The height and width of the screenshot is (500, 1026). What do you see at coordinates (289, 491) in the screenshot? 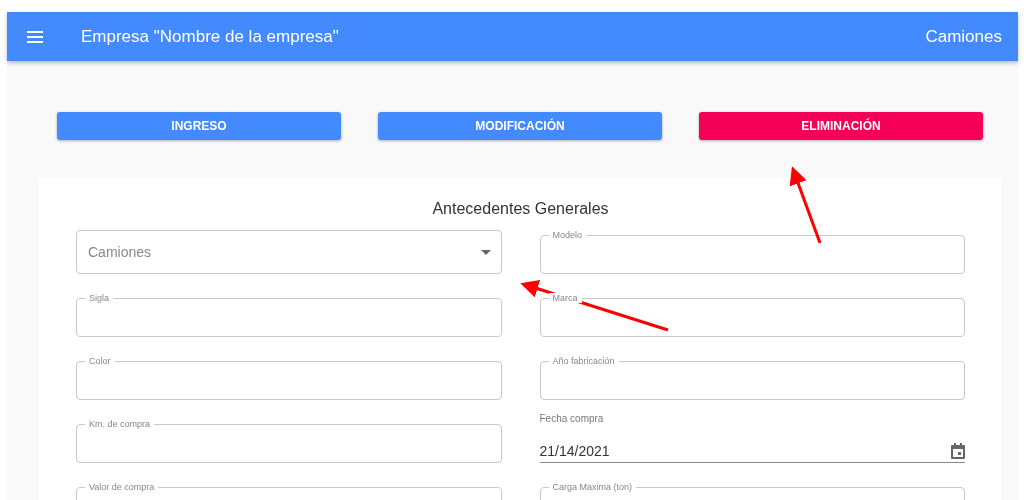
I see `input-field: Valor de compra` at bounding box center [289, 491].